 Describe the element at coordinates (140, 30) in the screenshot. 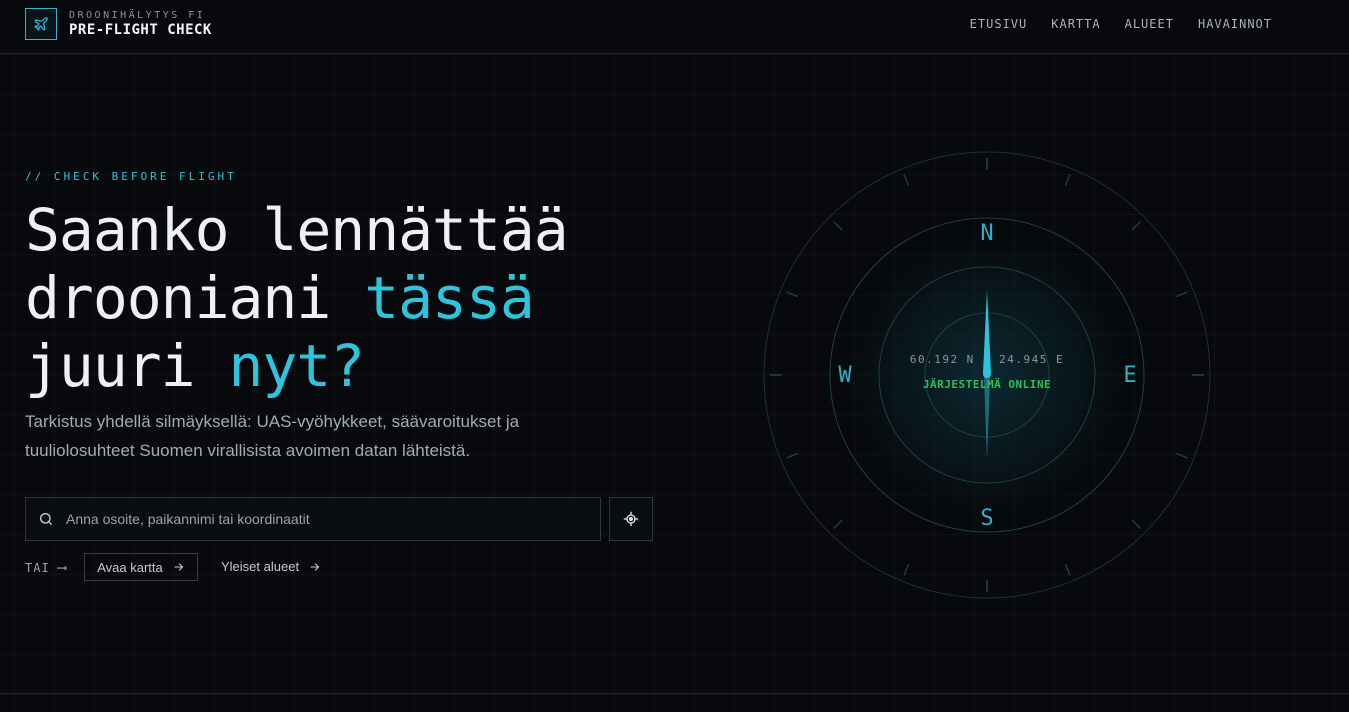

I see `brand-title: PRE-FLIGHT CHECK` at that location.